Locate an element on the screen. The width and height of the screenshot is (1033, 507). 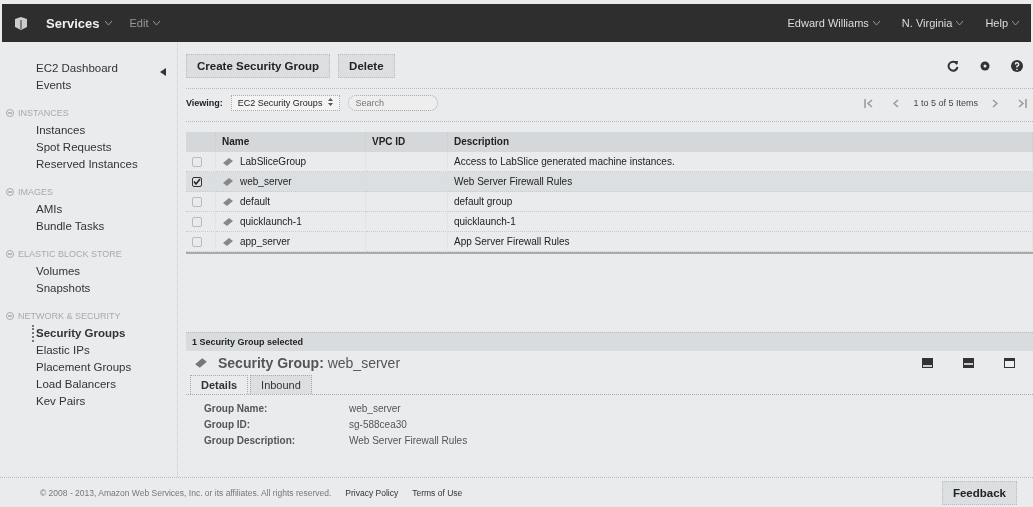
selection-status: 1 Security Group selected is located at coordinates (609, 341).